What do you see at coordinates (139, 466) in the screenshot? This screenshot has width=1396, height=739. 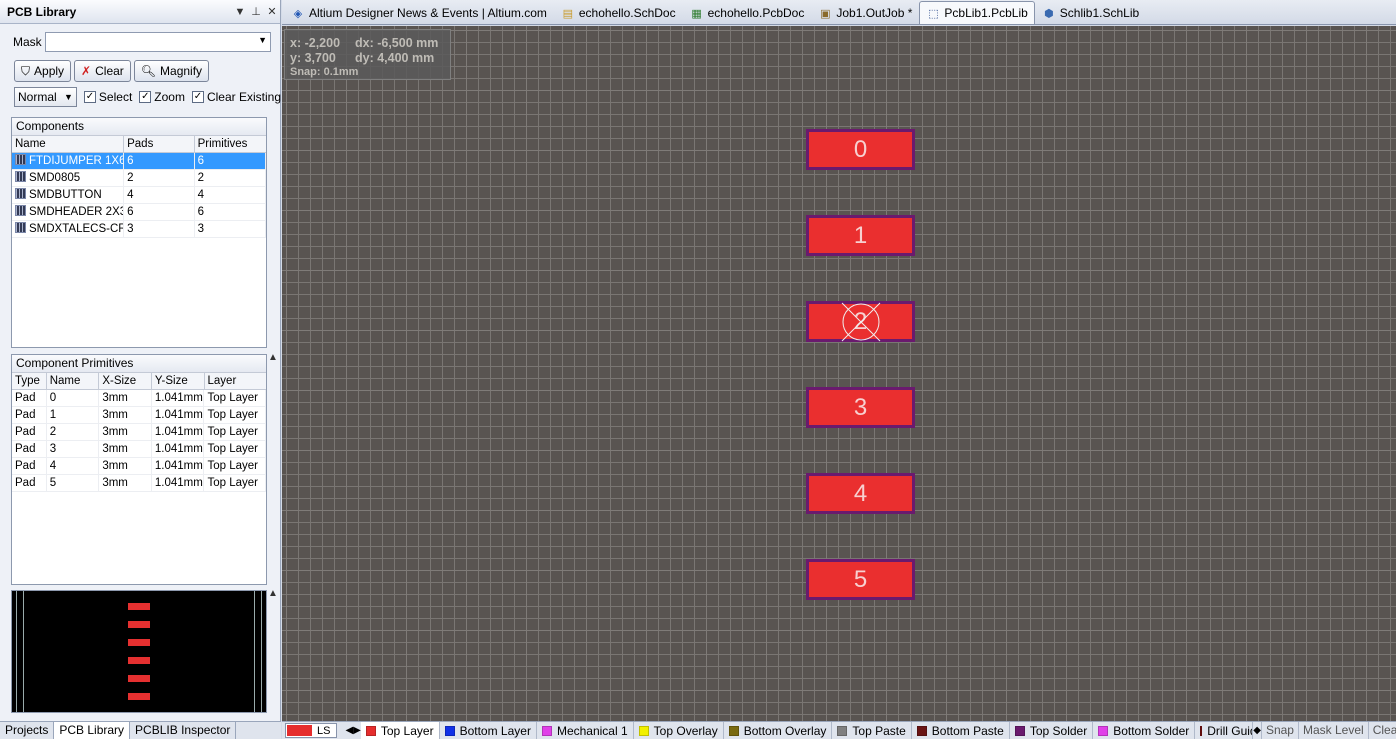 I see `table-row: Pad 4 3mm 1.041mm Top Layer` at bounding box center [139, 466].